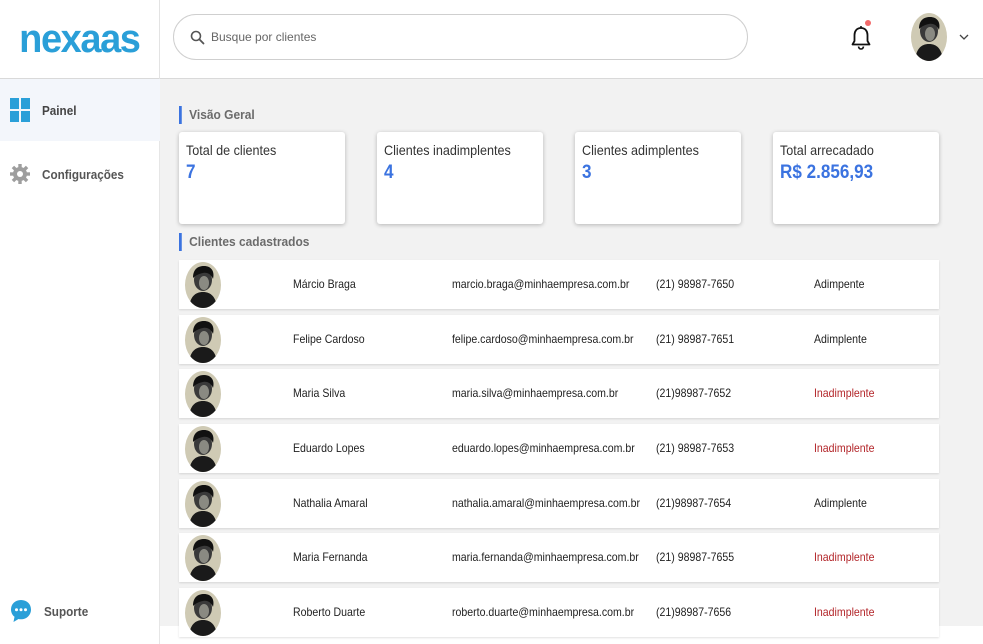  Describe the element at coordinates (839, 284) in the screenshot. I see `status-badge: Adimpente` at that location.